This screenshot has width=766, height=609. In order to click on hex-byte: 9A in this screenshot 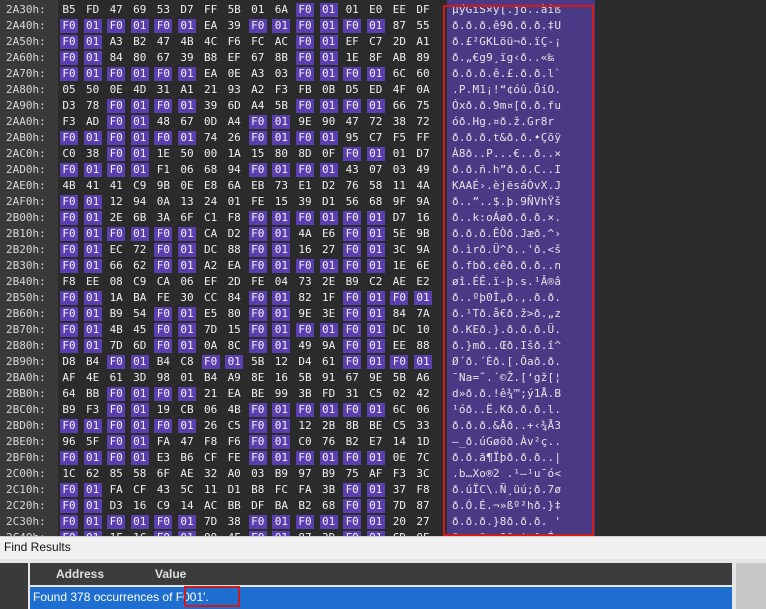, I will do `click(423, 202)`.